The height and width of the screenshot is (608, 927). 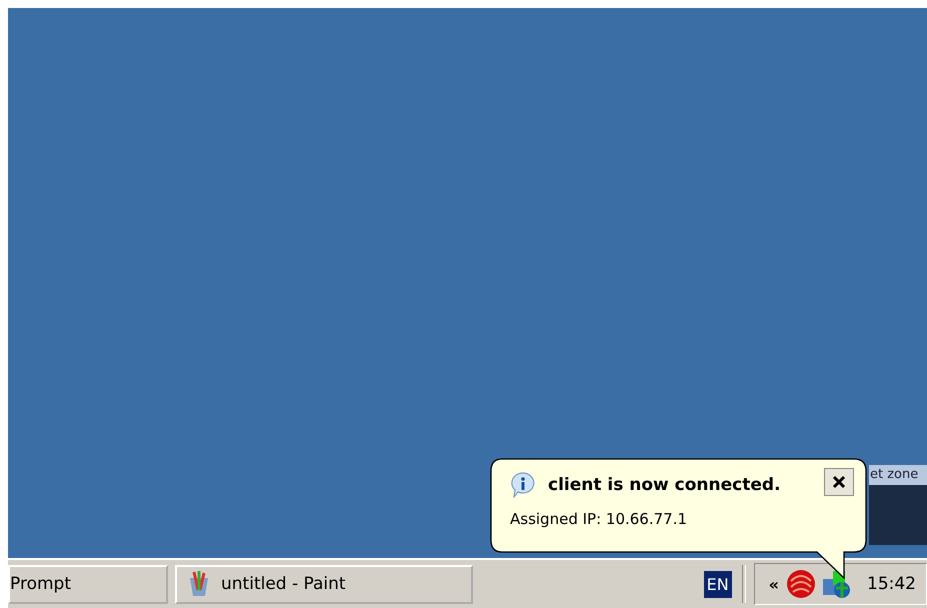 I want to click on close-button, so click(x=839, y=482).